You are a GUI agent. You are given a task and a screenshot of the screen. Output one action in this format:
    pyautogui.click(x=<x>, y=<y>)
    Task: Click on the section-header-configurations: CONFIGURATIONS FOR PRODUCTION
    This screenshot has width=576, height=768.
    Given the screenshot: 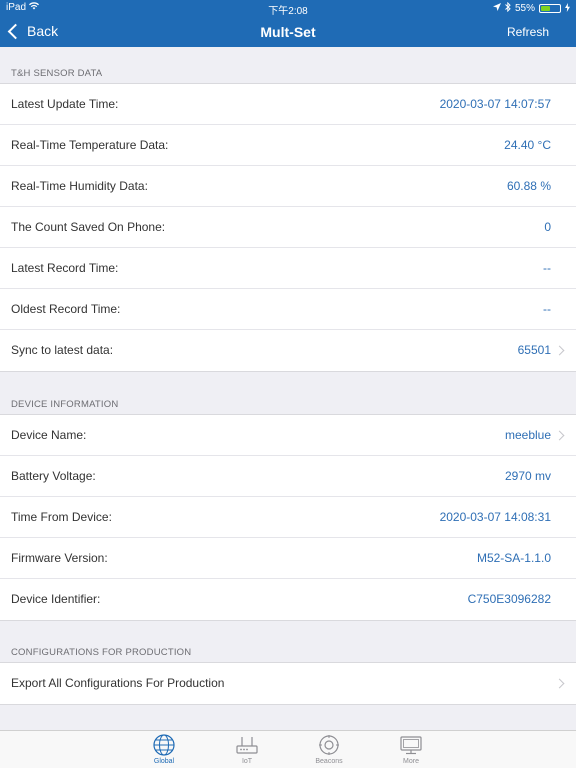 What is the action you would take?
    pyautogui.click(x=288, y=650)
    